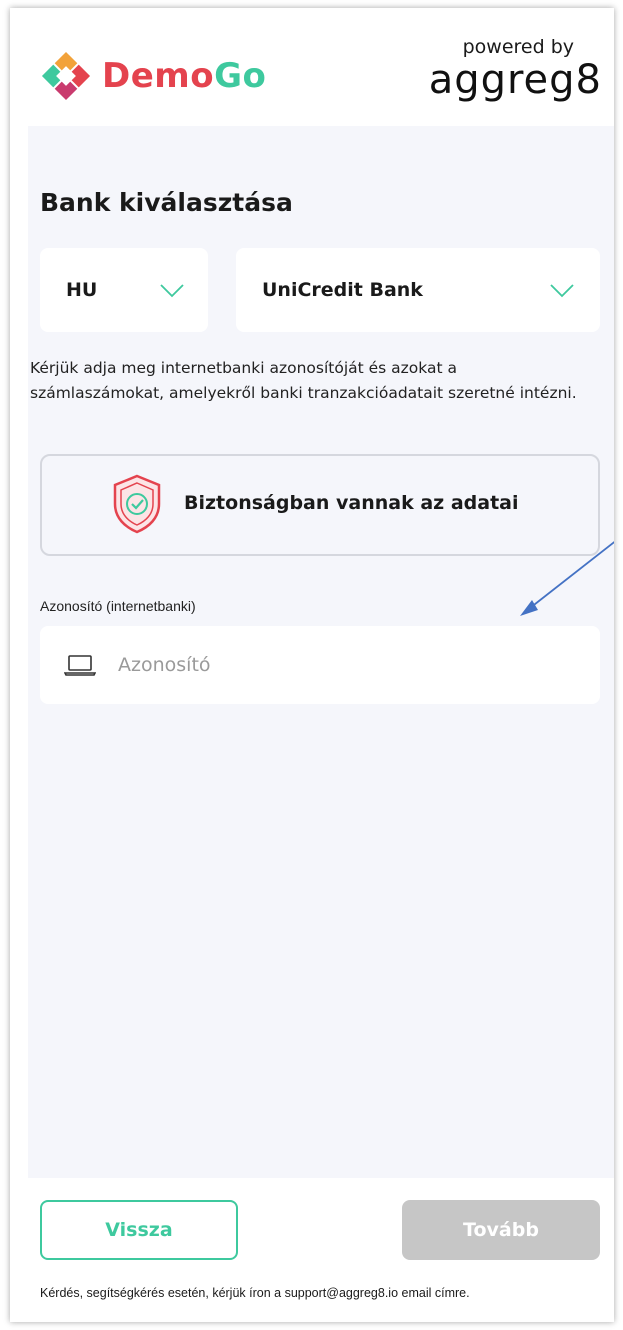 The width and height of the screenshot is (623, 1330). What do you see at coordinates (515, 80) in the screenshot?
I see `aggreg8-logo: aggreg8` at bounding box center [515, 80].